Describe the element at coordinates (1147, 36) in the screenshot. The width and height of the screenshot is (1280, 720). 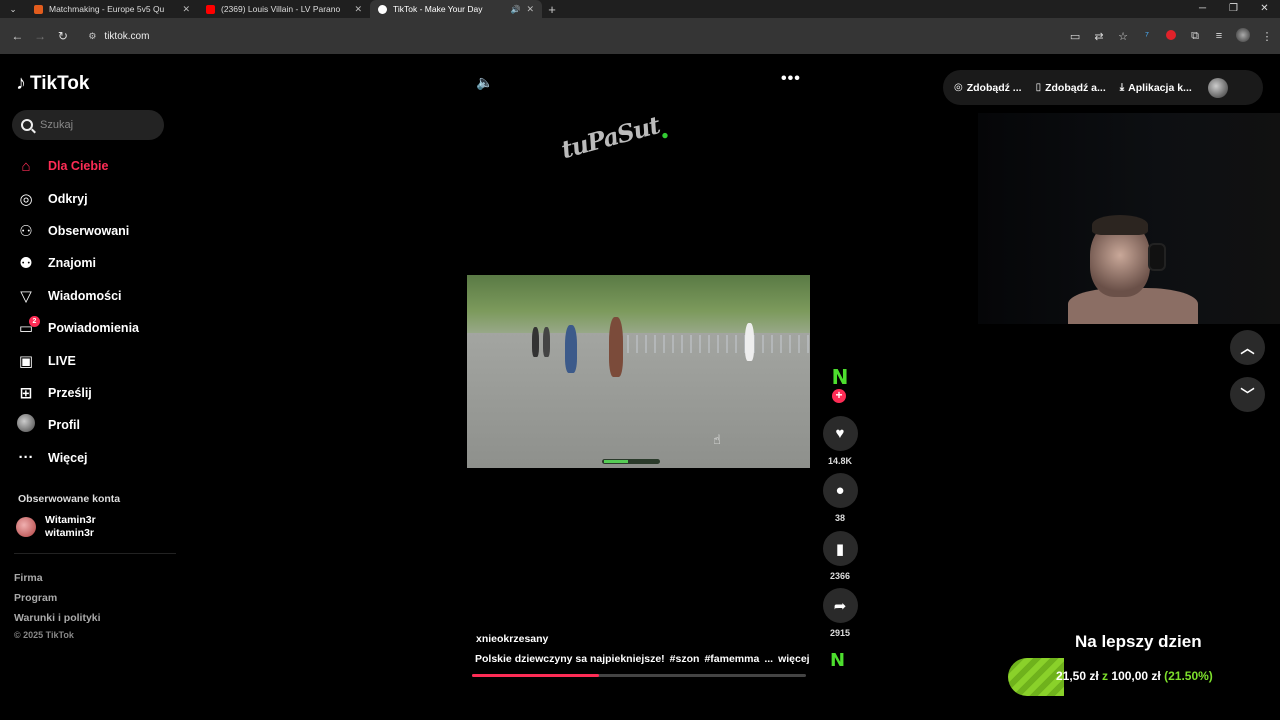
I see `extension-icon: ⁷` at that location.